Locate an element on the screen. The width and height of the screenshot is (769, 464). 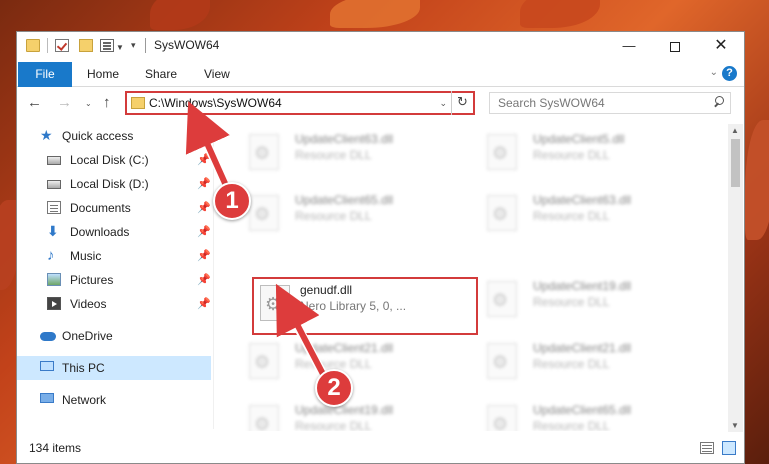
sidebar-item-label: Music is located at coordinates (86, 256).